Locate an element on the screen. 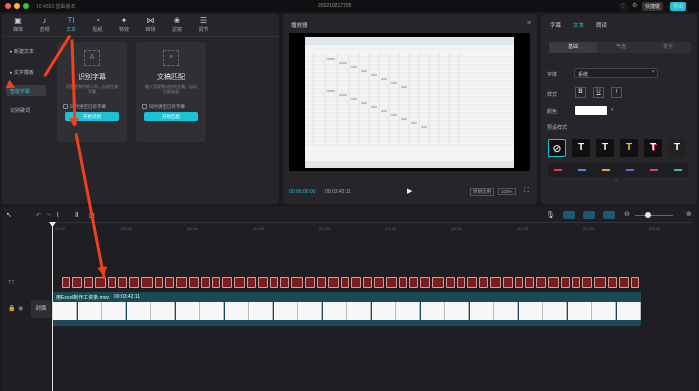 The image size is (699, 391). lock-icon: 🔒 is located at coordinates (11, 308).